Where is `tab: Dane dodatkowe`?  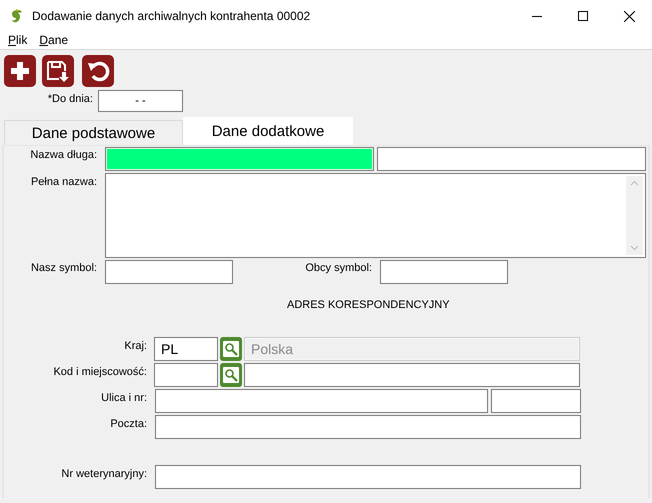
tab: Dane dodatkowe is located at coordinates (268, 131).